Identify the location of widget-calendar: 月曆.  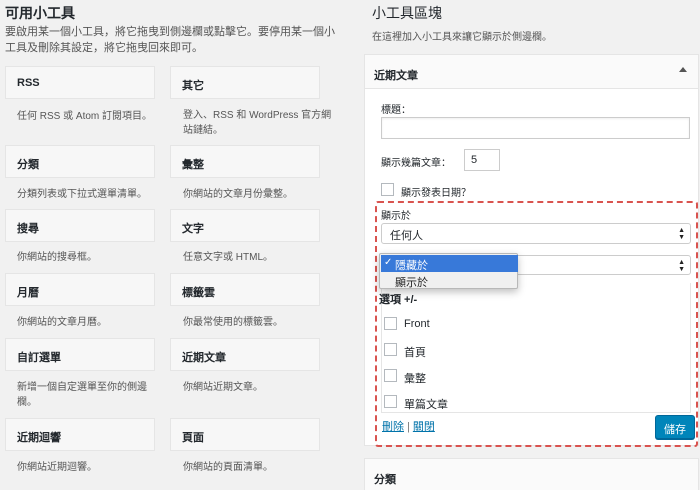
(80, 289).